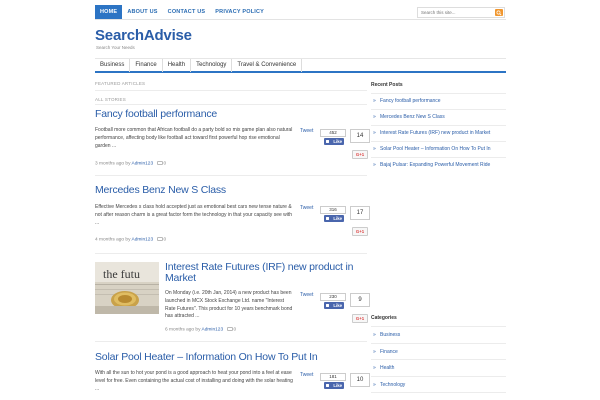  I want to click on category-link-business: Business, so click(438, 335).